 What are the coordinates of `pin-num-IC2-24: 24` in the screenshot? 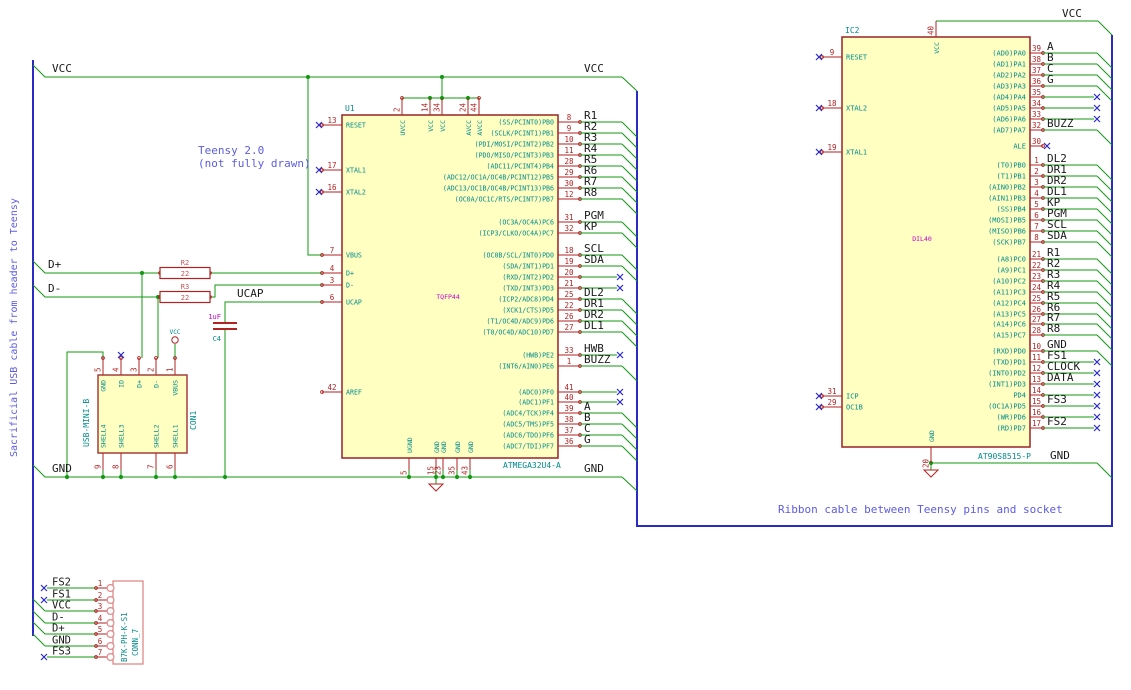 It's located at (1037, 287).